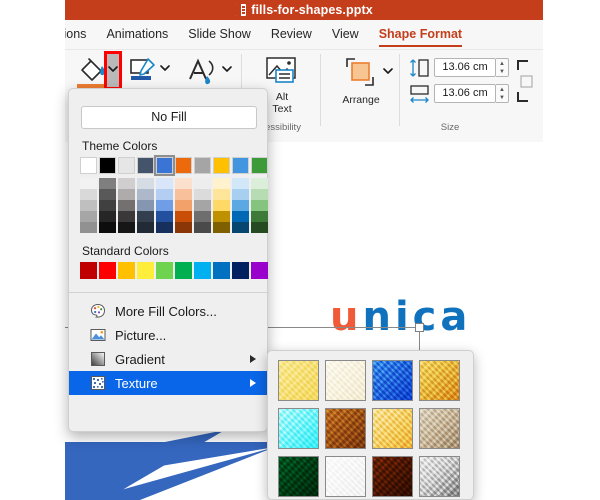 This screenshot has height=500, width=600. Describe the element at coordinates (502, 64) in the screenshot. I see `spinner-up-icon: ▲` at that location.